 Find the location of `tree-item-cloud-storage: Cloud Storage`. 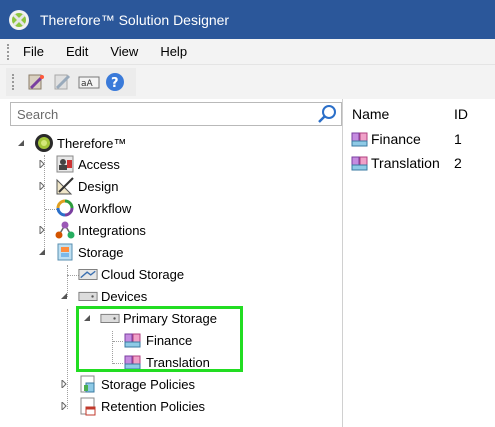

tree-item-cloud-storage: Cloud Storage is located at coordinates (131, 274).